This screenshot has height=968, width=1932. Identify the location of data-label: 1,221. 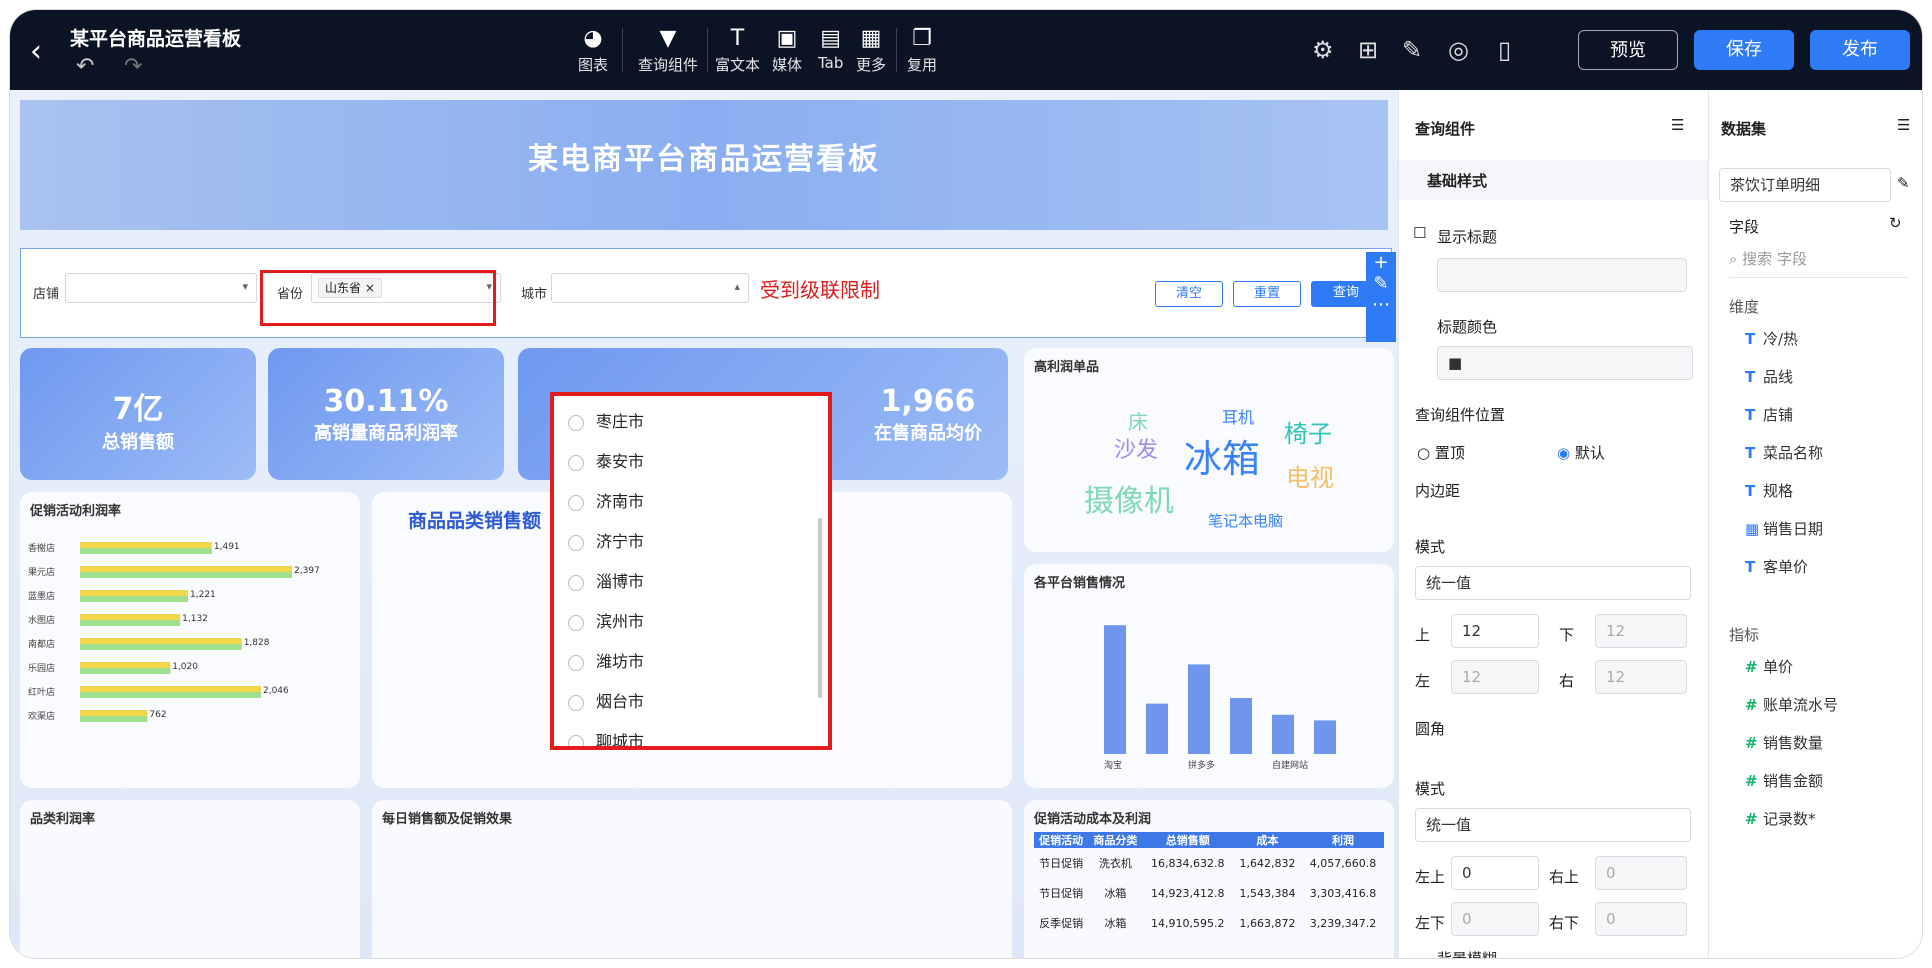
(203, 595).